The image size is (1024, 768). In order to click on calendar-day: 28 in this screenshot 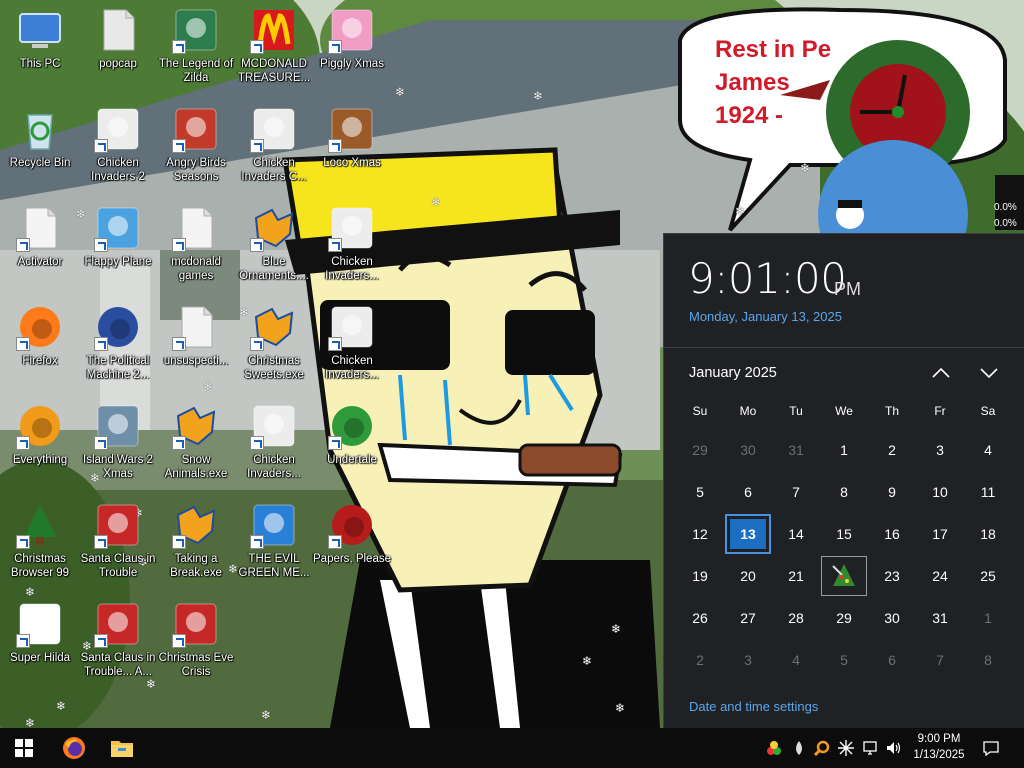, I will do `click(796, 618)`.